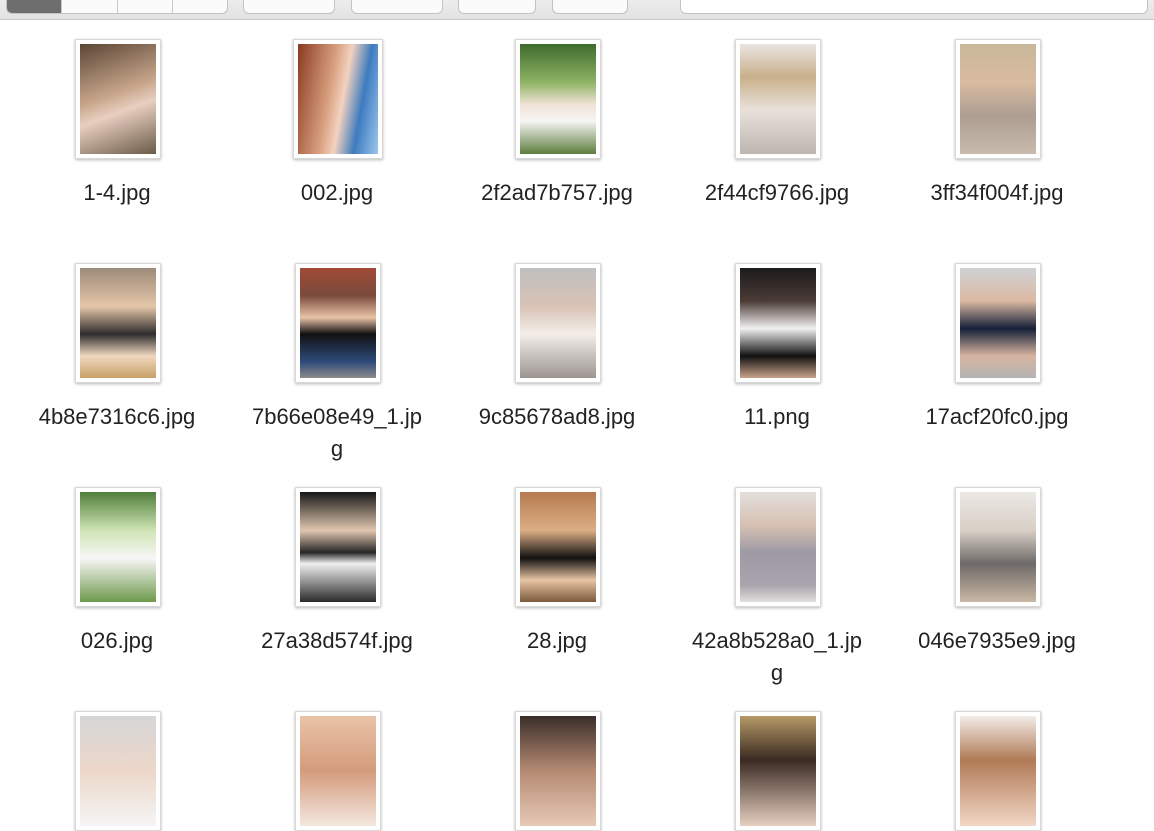  What do you see at coordinates (914, 7) in the screenshot?
I see `search-field` at bounding box center [914, 7].